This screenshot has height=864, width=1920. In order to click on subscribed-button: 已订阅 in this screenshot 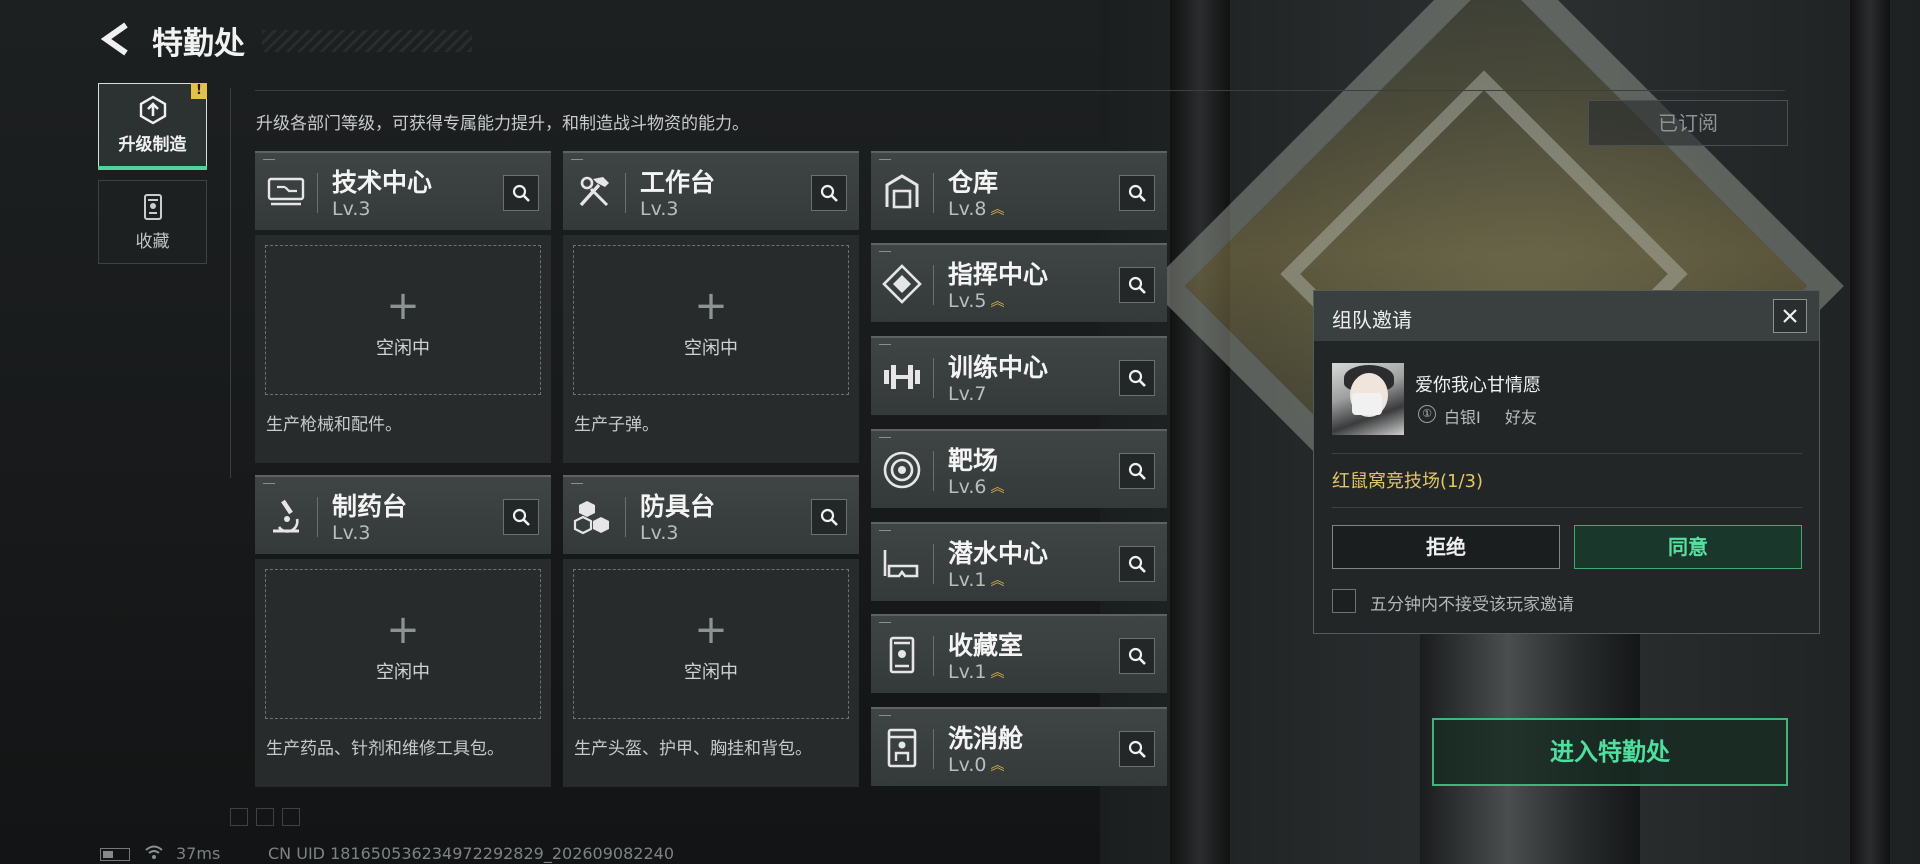, I will do `click(1688, 123)`.